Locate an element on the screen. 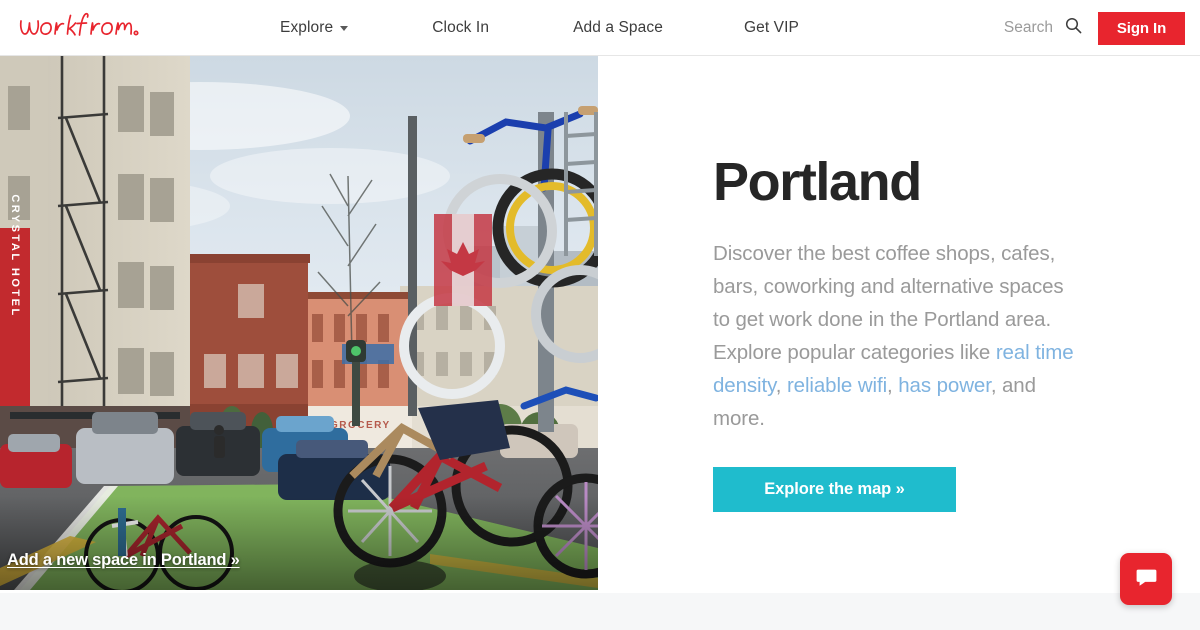 This screenshot has width=1200, height=630. chat-bubble-icon is located at coordinates (1146, 579).